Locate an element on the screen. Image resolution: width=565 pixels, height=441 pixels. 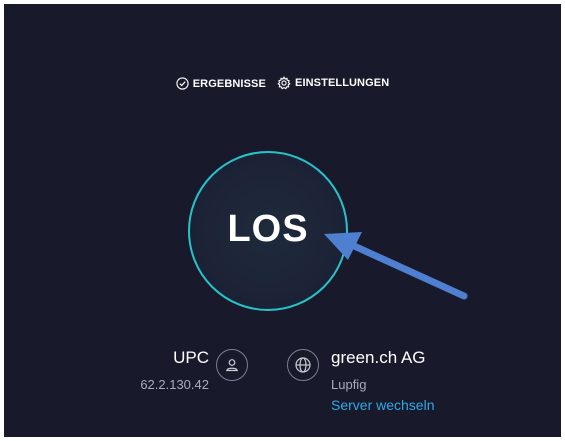
user-icon is located at coordinates (232, 365).